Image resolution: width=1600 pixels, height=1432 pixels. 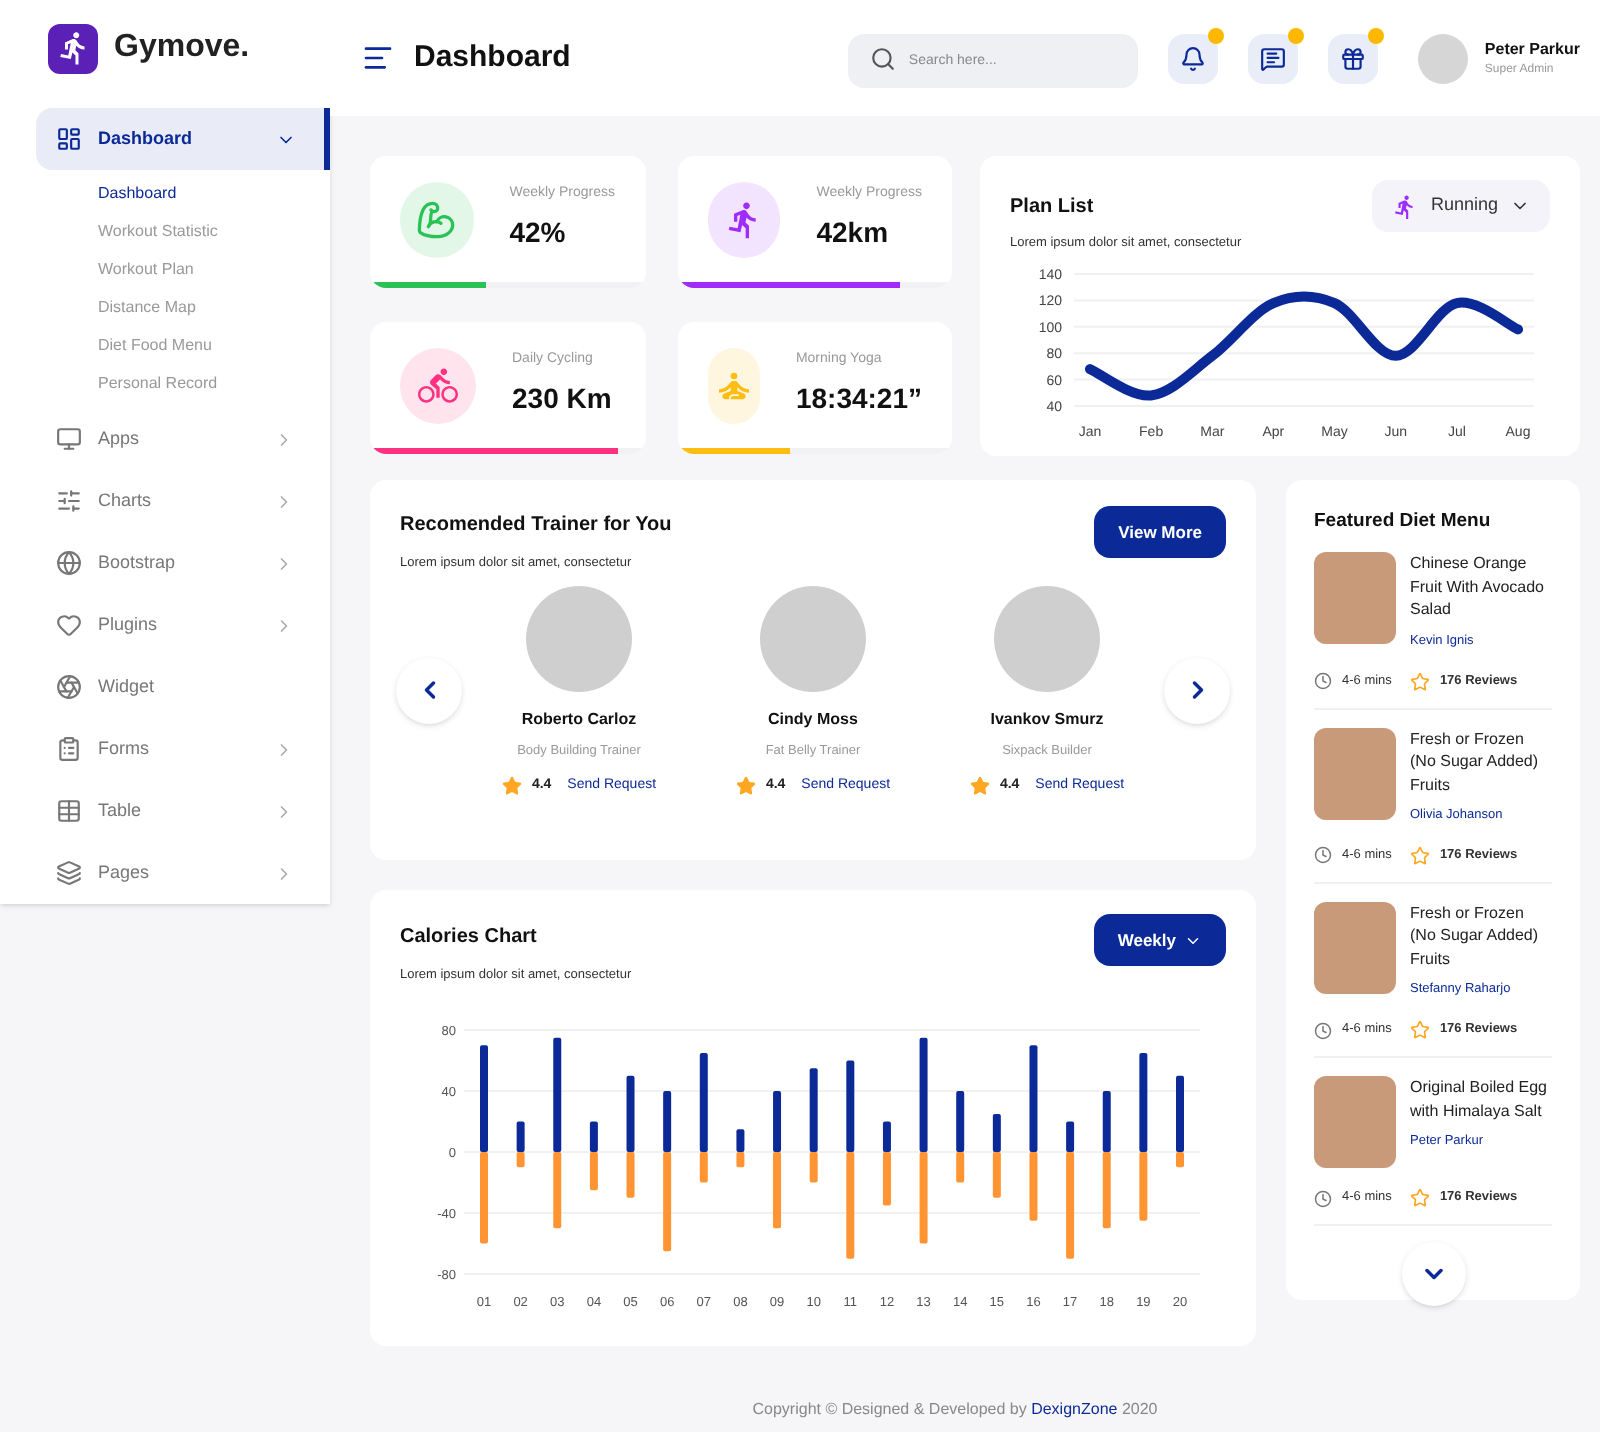 What do you see at coordinates (813, 719) in the screenshot?
I see `trainer-name: Cindy Moss` at bounding box center [813, 719].